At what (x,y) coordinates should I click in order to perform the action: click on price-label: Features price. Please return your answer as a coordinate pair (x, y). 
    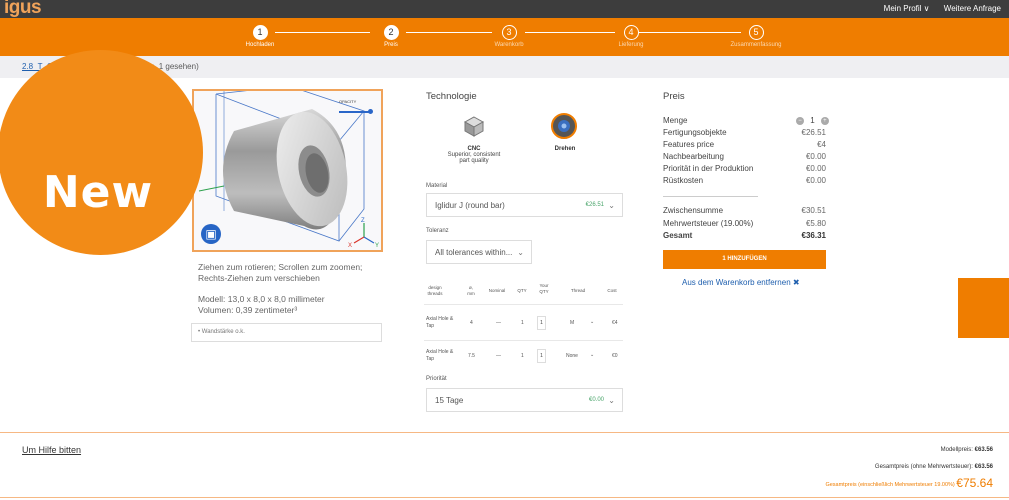
    Looking at the image, I should click on (689, 144).